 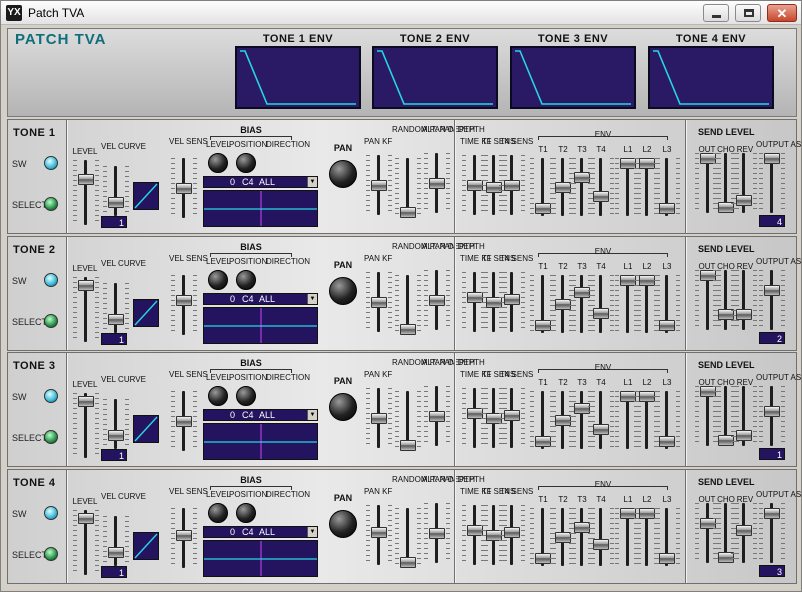 I want to click on title-bar: YX Patch TVA ✕, so click(x=401, y=13).